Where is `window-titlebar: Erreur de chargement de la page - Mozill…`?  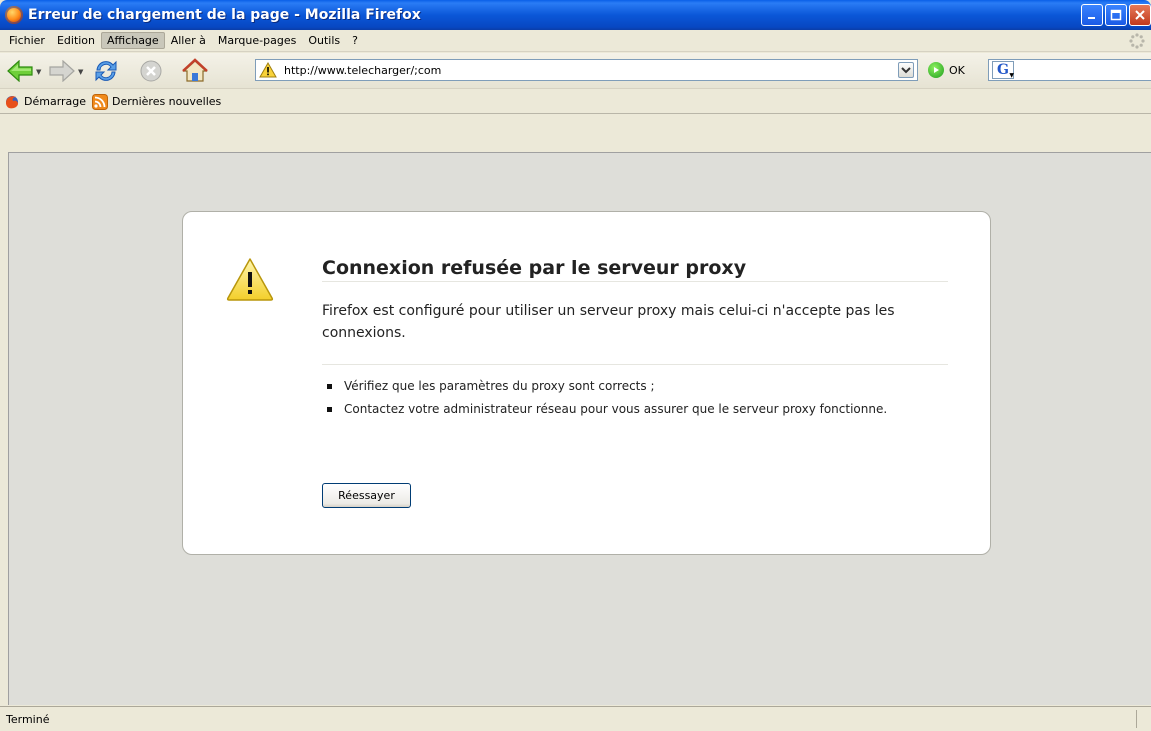 window-titlebar: Erreur de chargement de la page - Mozill… is located at coordinates (575, 15).